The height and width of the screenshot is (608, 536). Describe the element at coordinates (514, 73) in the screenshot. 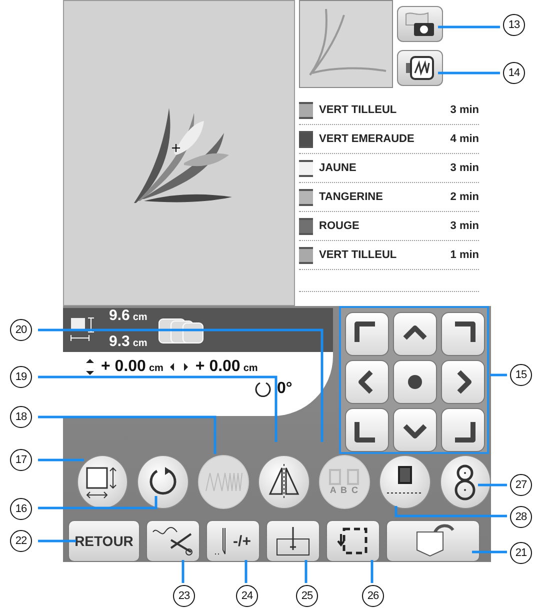

I see `callout-number: 14` at that location.